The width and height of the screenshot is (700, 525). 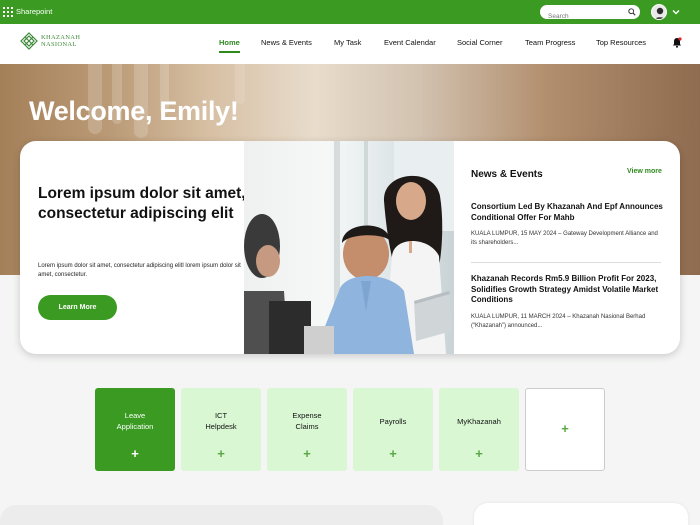 I want to click on quick-link-mykhazanah: MyKhazanah +, so click(x=479, y=429).